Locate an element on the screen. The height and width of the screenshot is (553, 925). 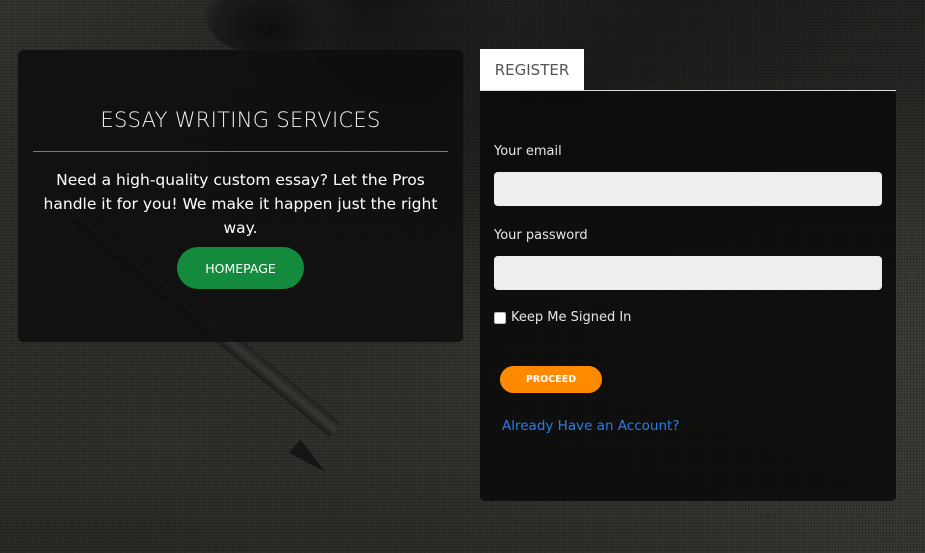
homepage-button: HOMEPAGE is located at coordinates (240, 268).